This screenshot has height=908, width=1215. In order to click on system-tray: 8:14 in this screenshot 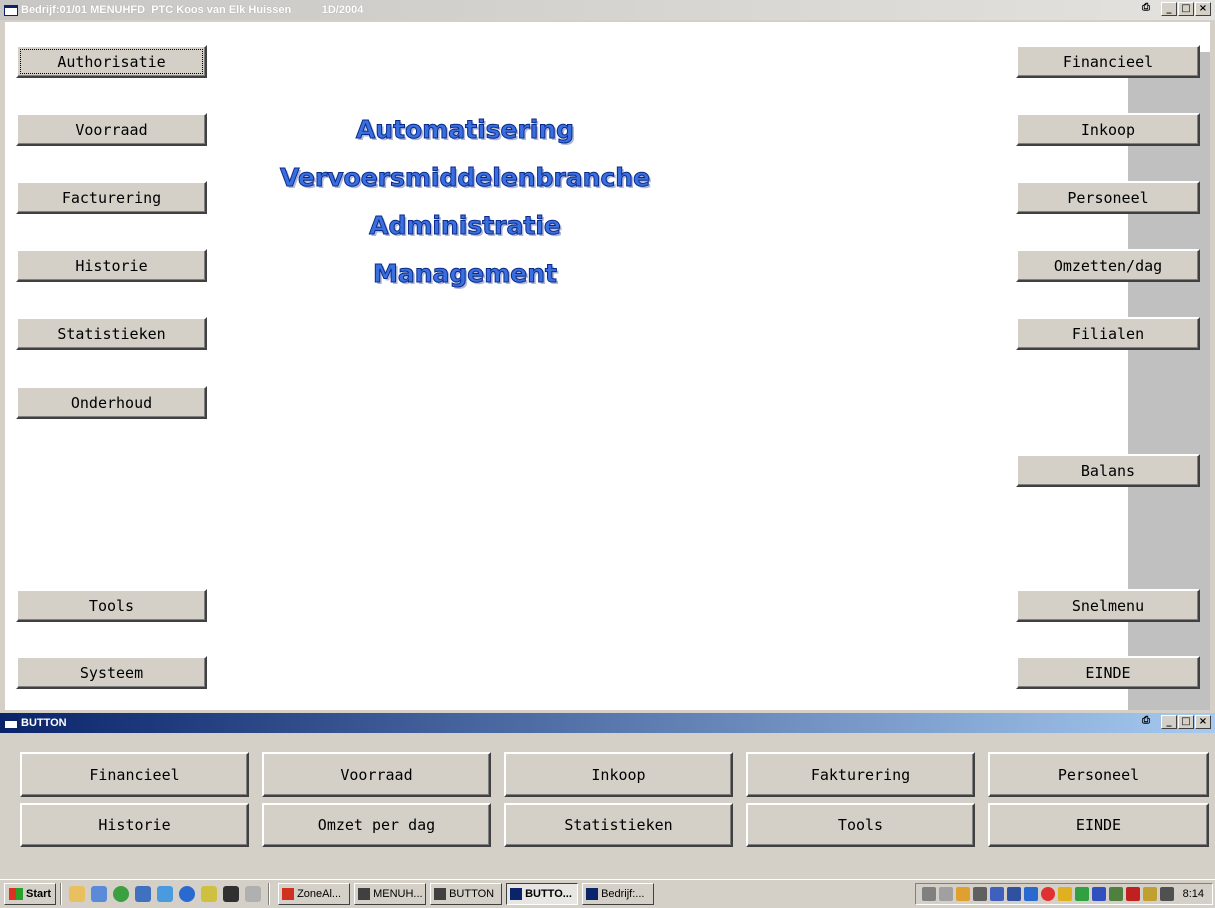, I will do `click(1063, 894)`.